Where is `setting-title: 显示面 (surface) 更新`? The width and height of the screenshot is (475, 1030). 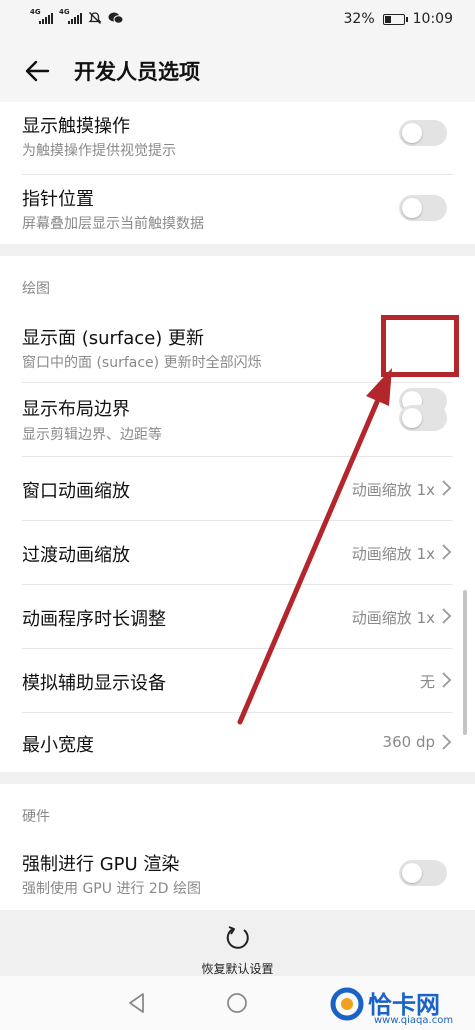
setting-title: 显示面 (surface) 更新 is located at coordinates (113, 338).